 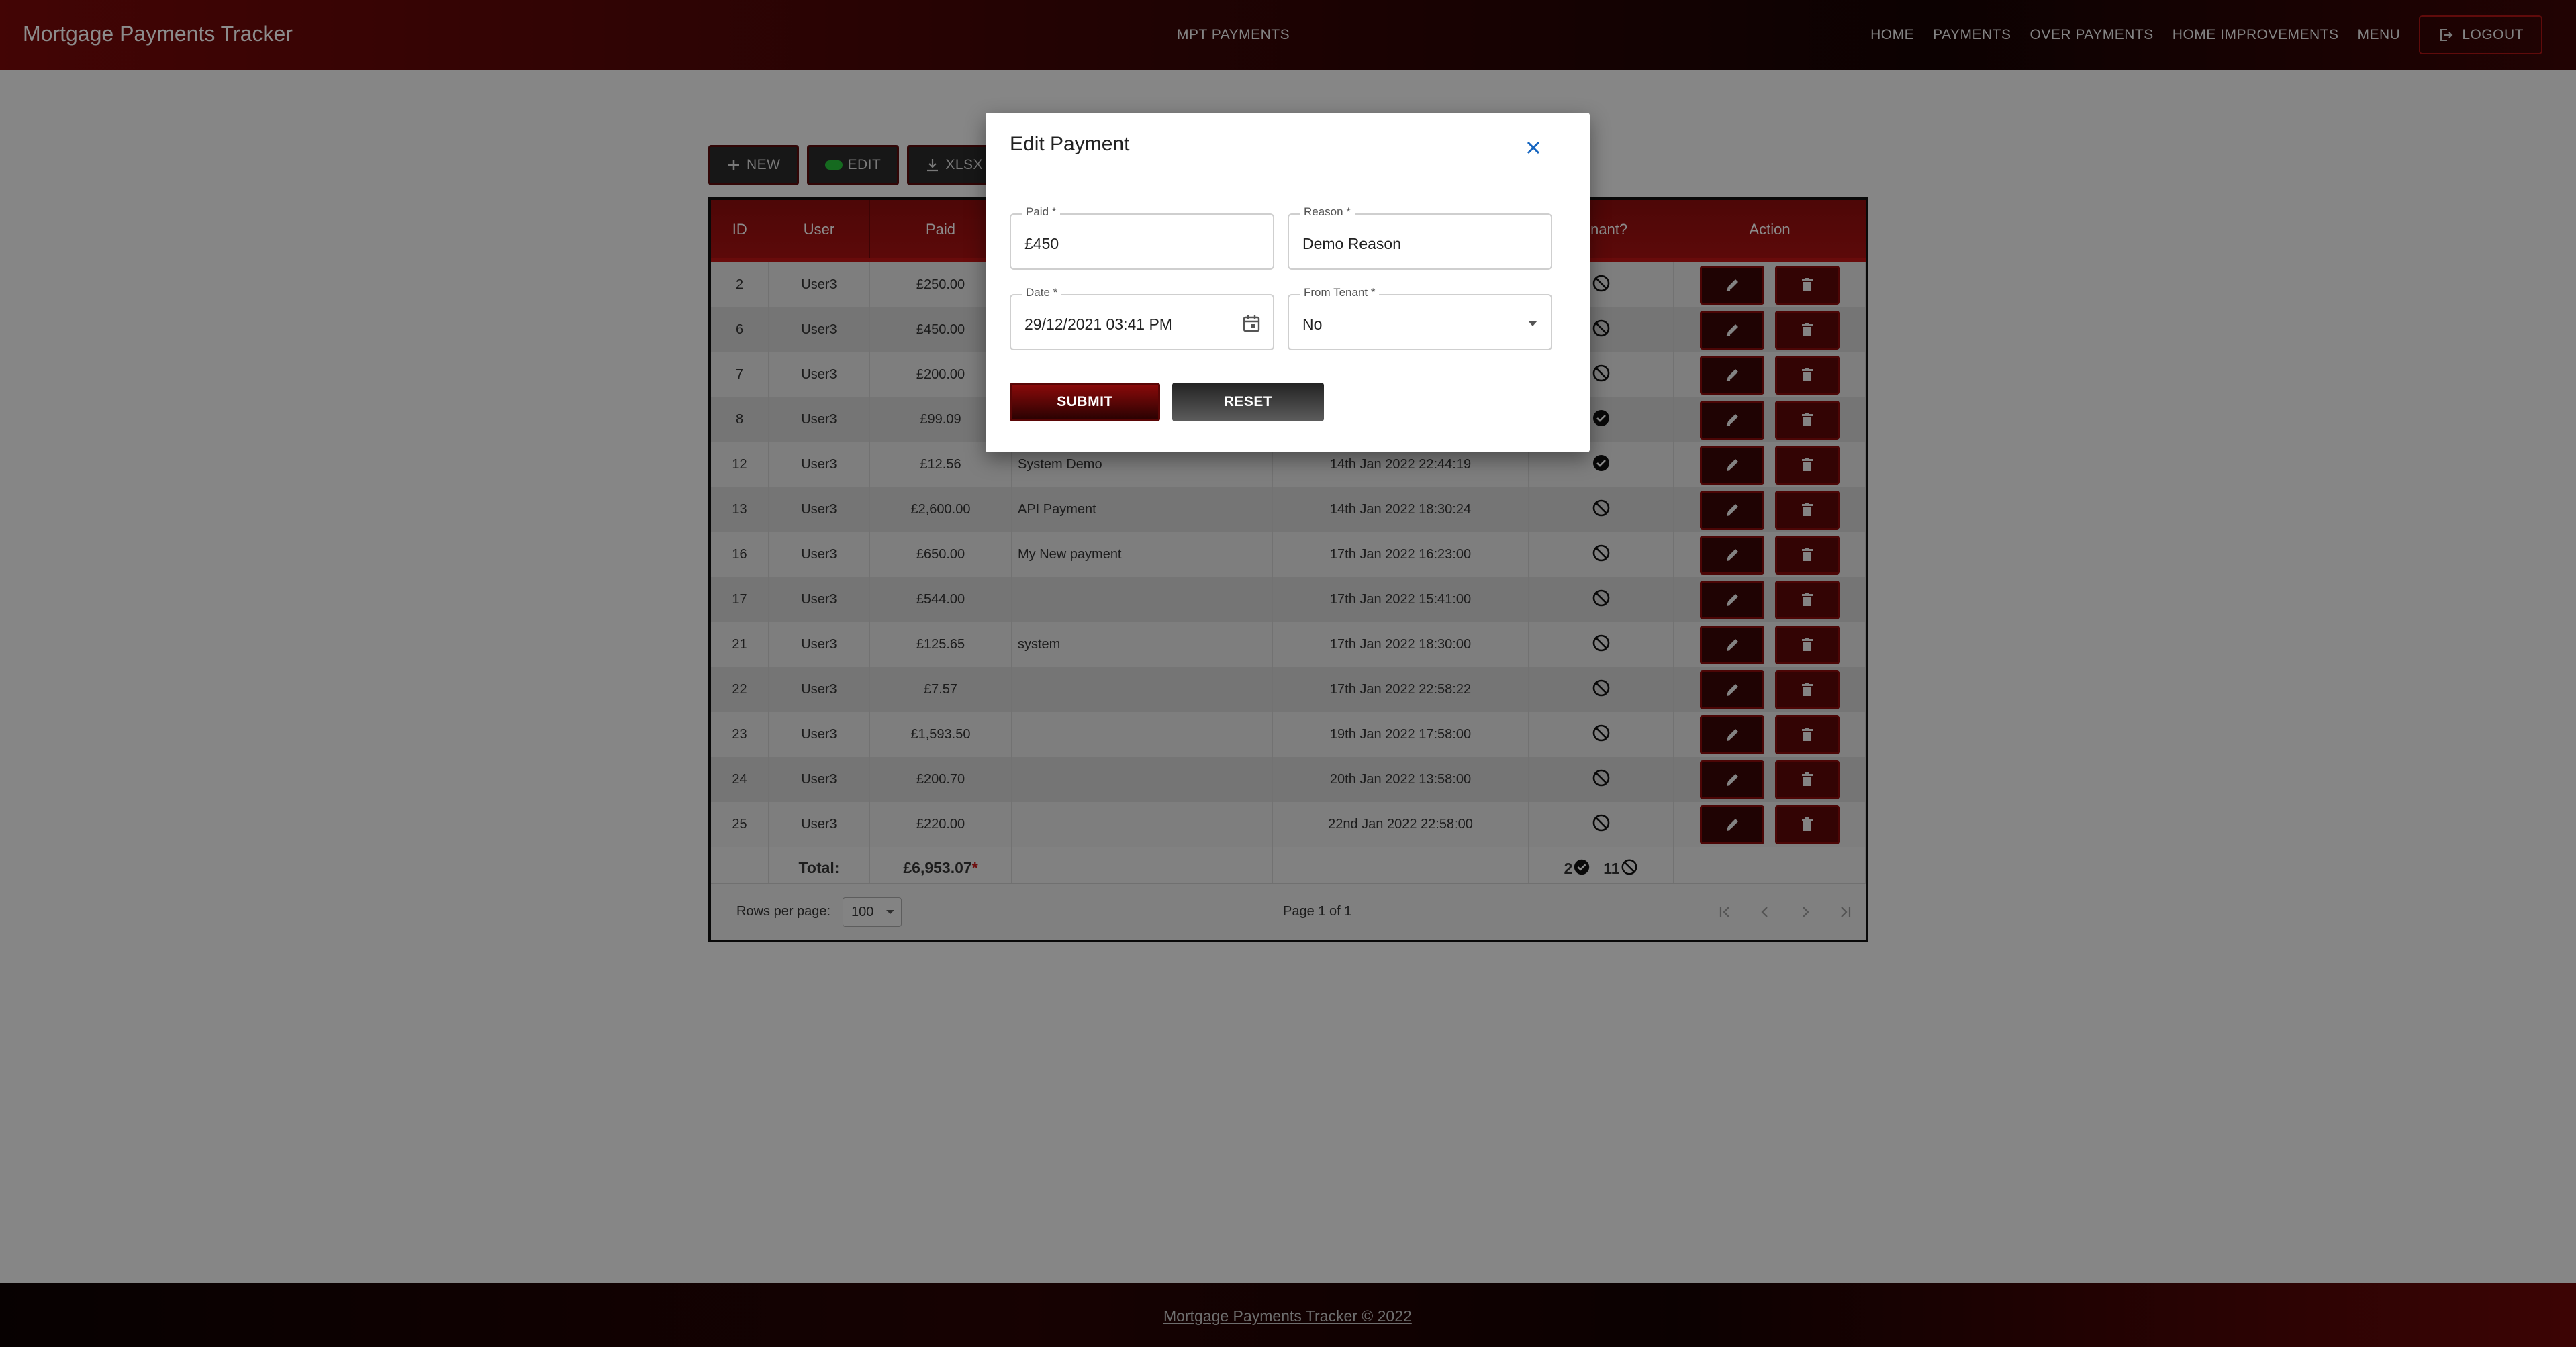 I want to click on calendar-icon, so click(x=1251, y=323).